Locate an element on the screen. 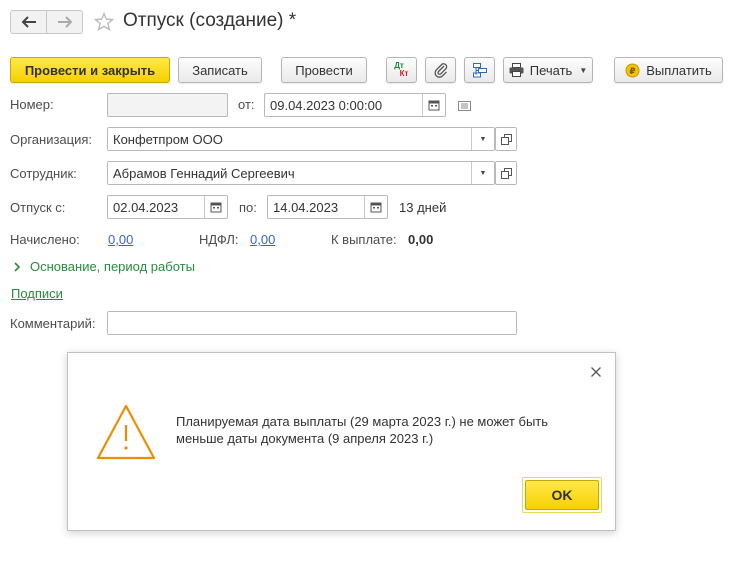  comment-input is located at coordinates (312, 323).